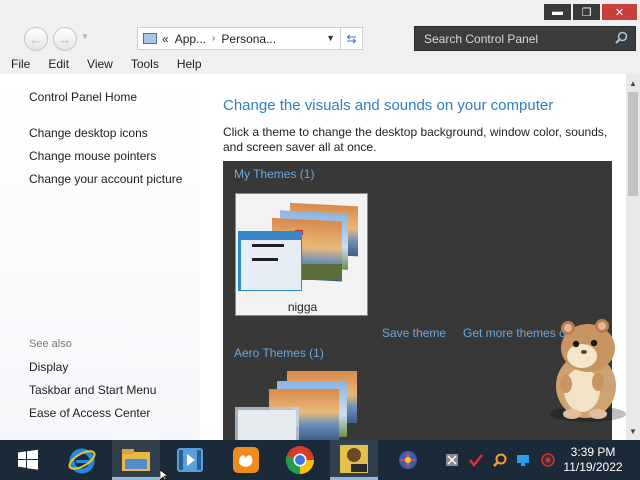 This screenshot has height=480, width=640. I want to click on clock-time: 3:39 PM, so click(593, 452).